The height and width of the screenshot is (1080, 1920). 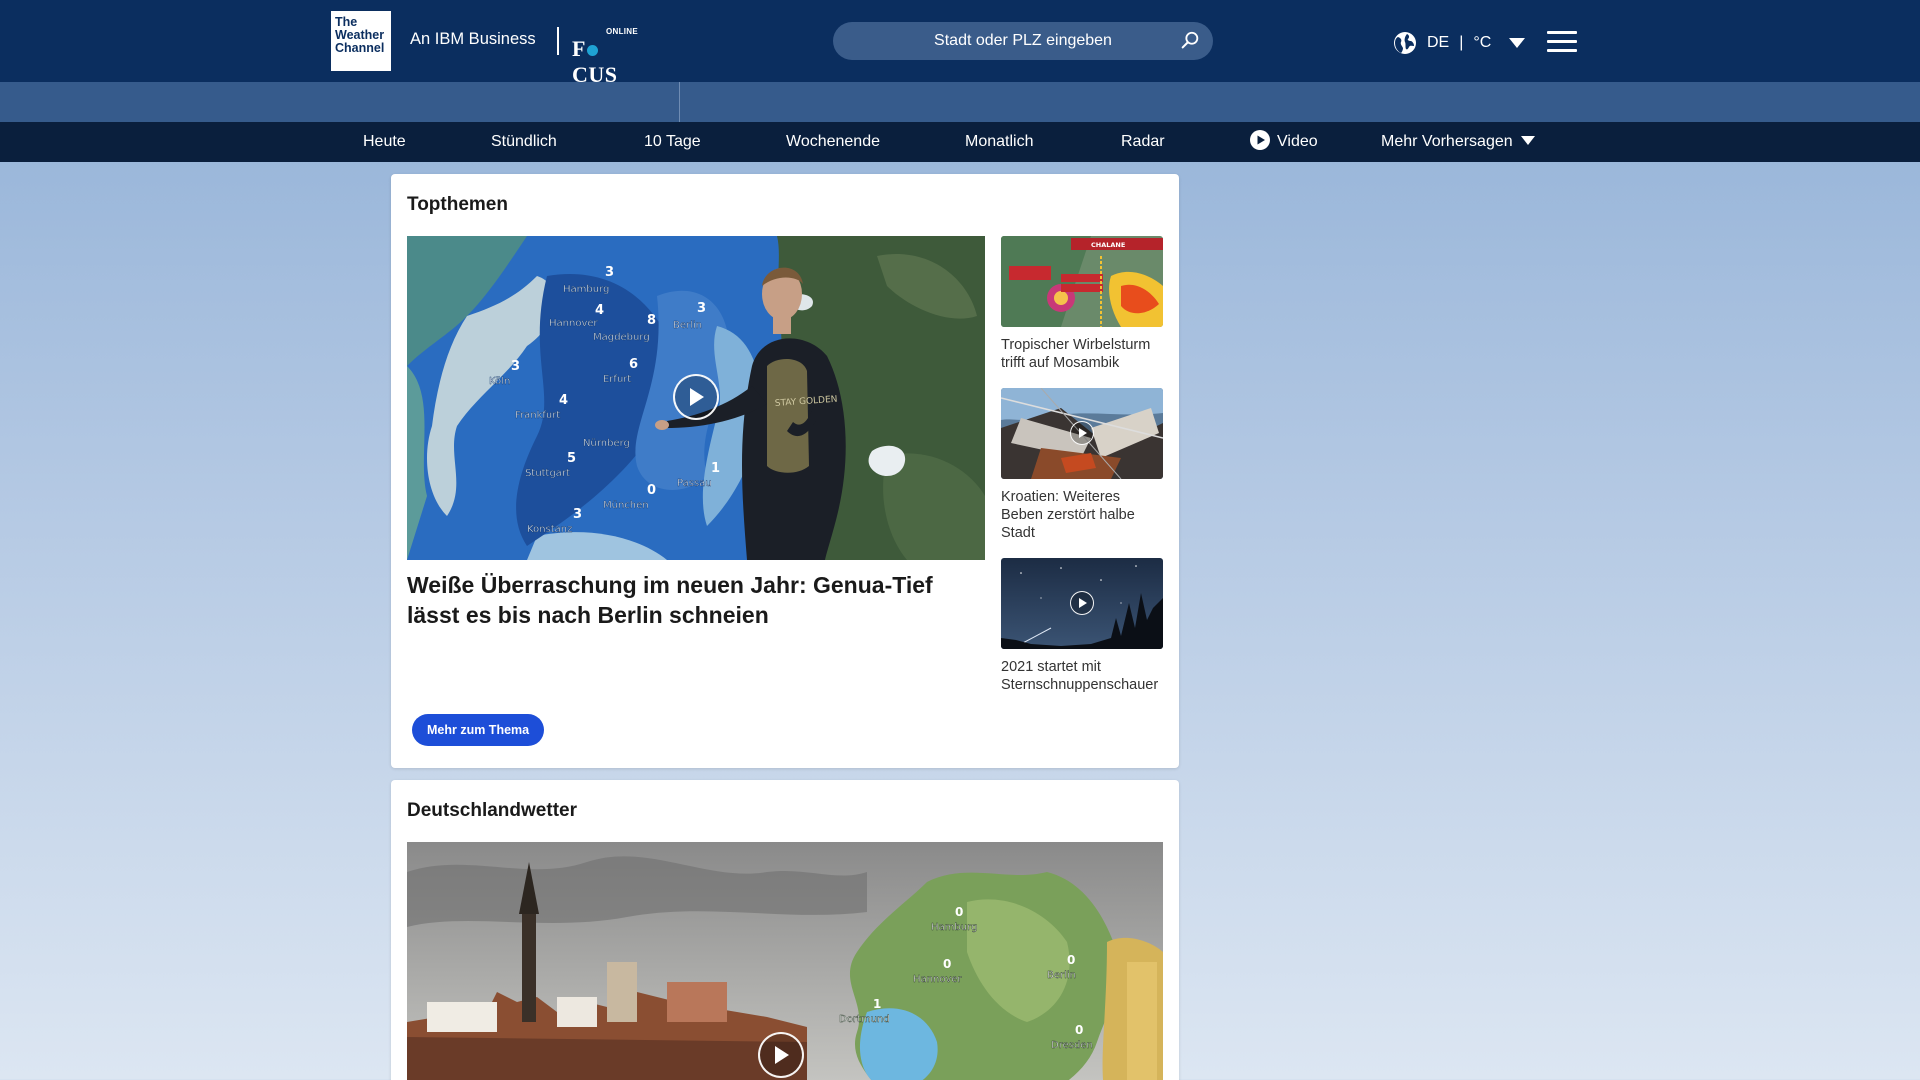 I want to click on menu-icon, so click(x=1562, y=42).